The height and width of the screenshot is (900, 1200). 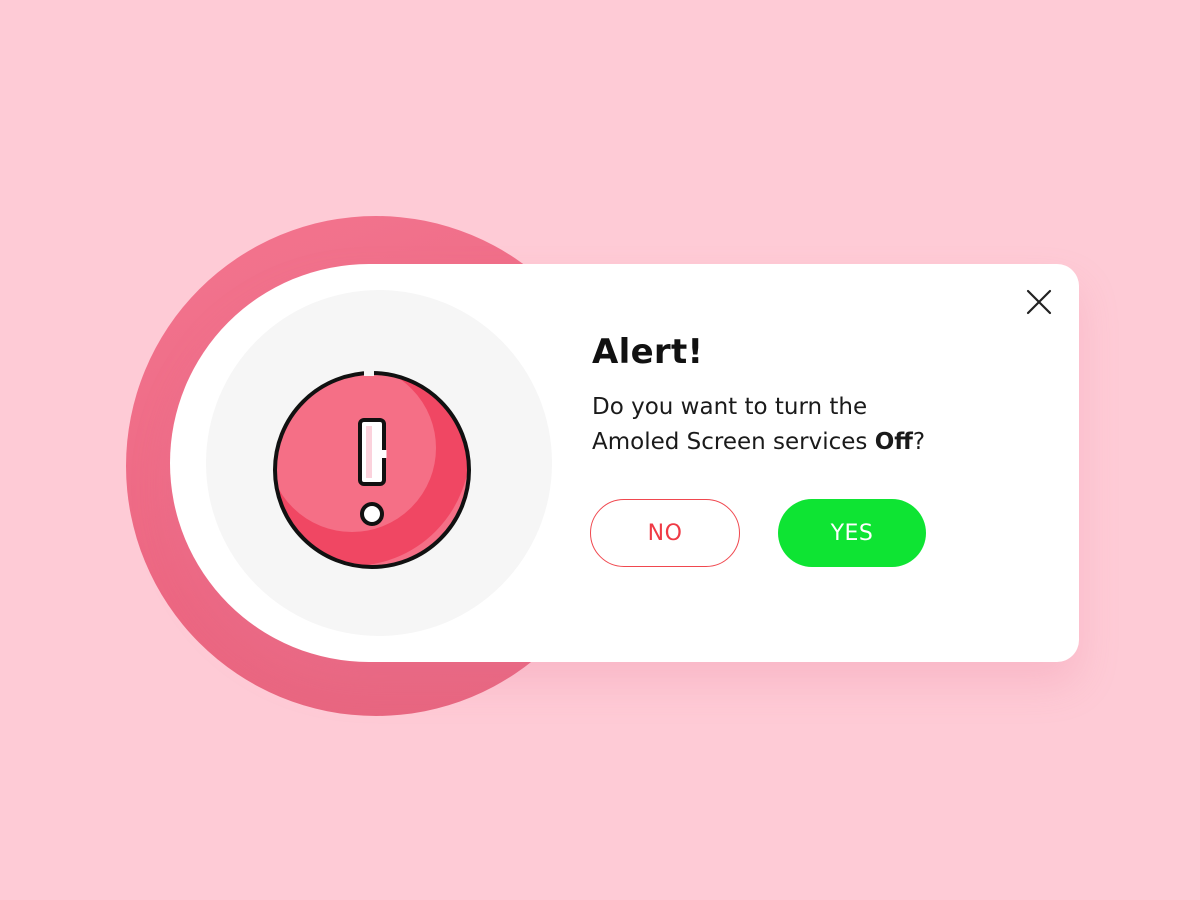 What do you see at coordinates (648, 352) in the screenshot?
I see `dialog-title: Alert!` at bounding box center [648, 352].